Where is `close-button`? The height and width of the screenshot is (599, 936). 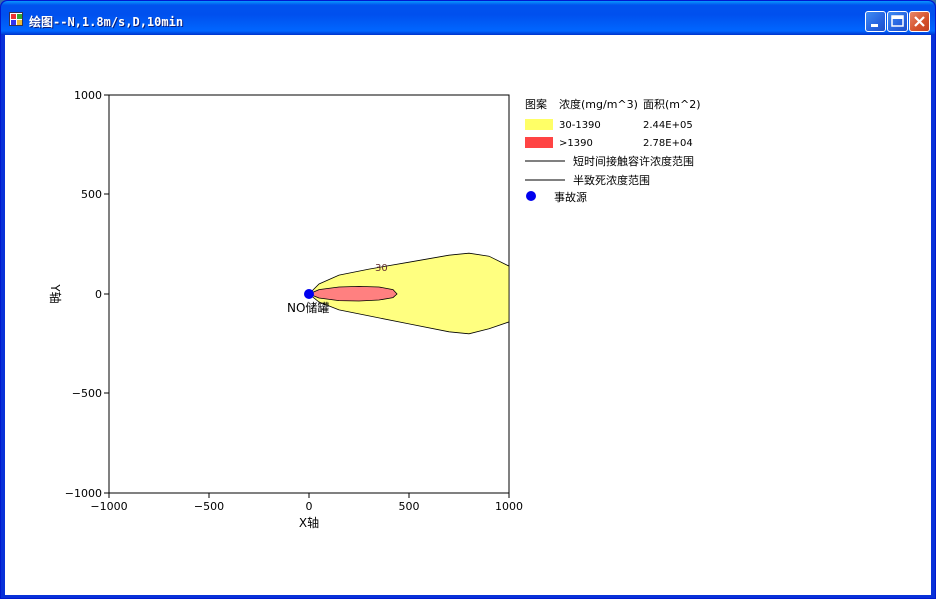
close-button is located at coordinates (919, 21).